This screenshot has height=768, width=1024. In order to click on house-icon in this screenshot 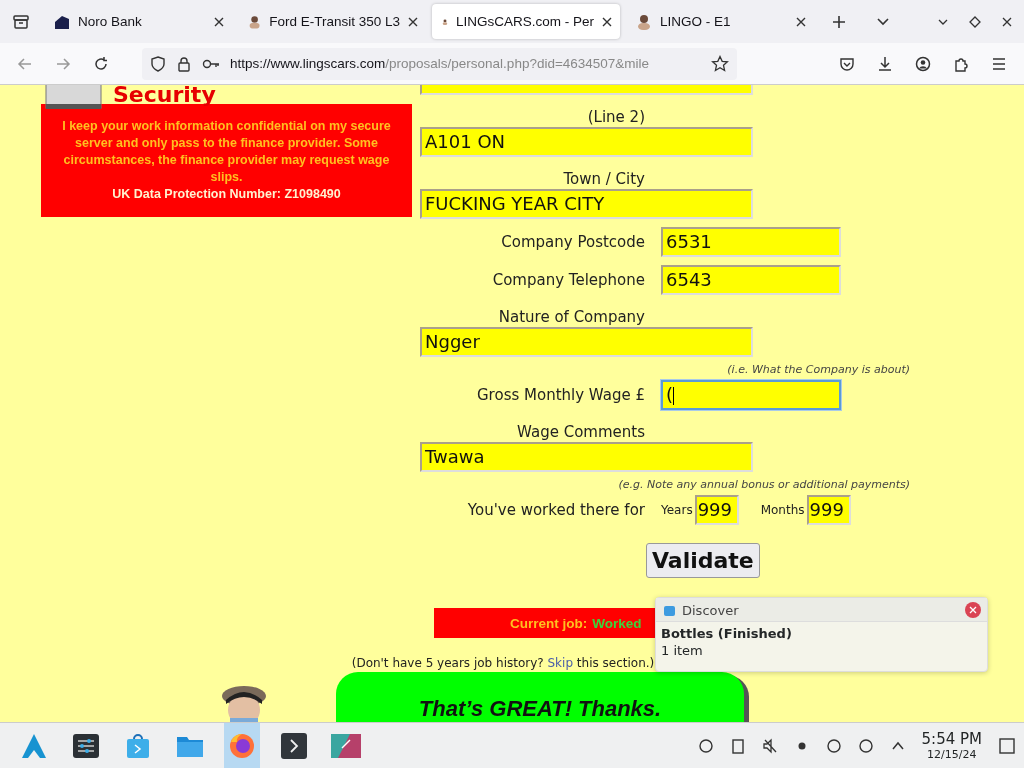, I will do `click(62, 21)`.